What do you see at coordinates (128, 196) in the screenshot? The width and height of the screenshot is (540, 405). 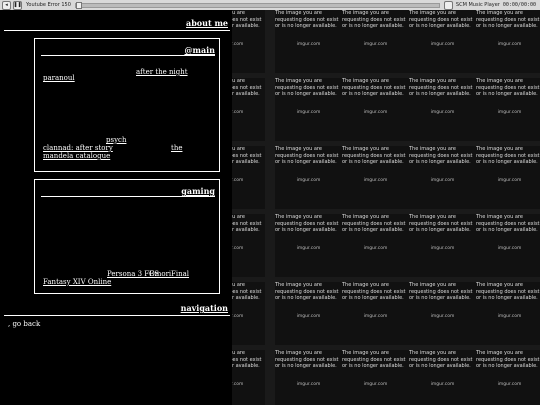 I see `gaming-heading-divider` at bounding box center [128, 196].